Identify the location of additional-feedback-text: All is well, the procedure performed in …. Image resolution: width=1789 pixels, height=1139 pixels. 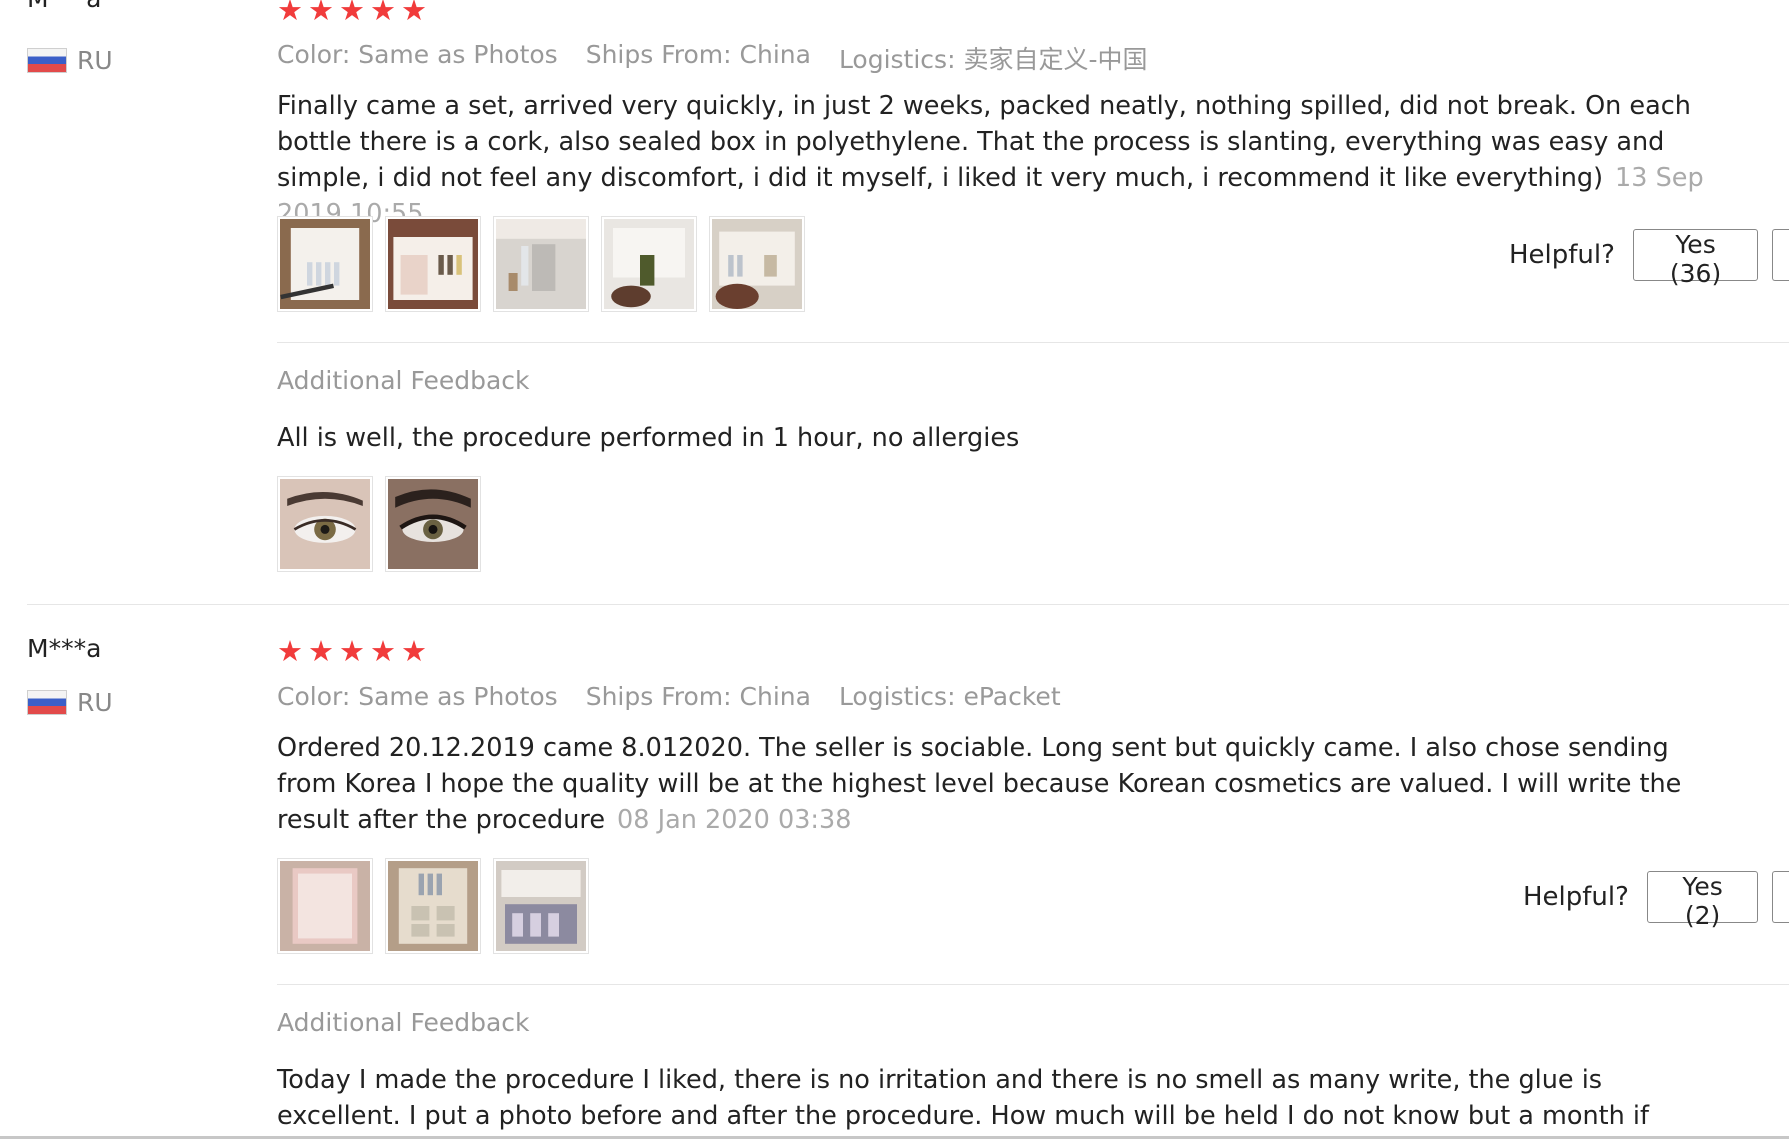
(648, 438).